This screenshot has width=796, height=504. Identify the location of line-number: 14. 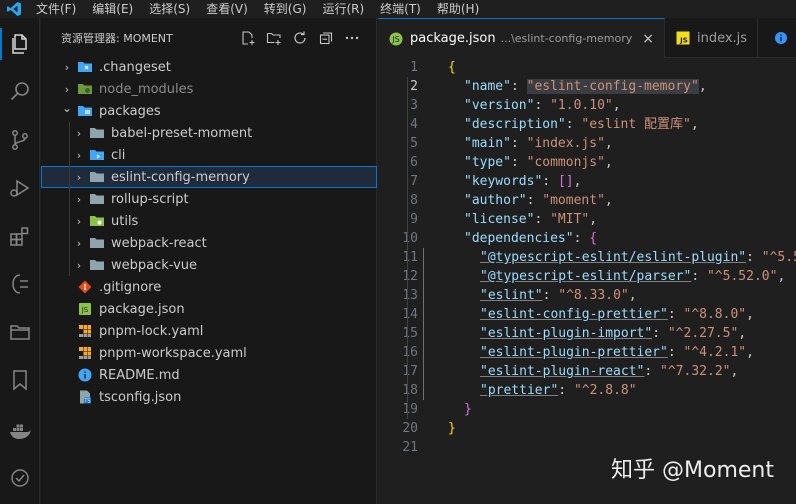
(410, 314).